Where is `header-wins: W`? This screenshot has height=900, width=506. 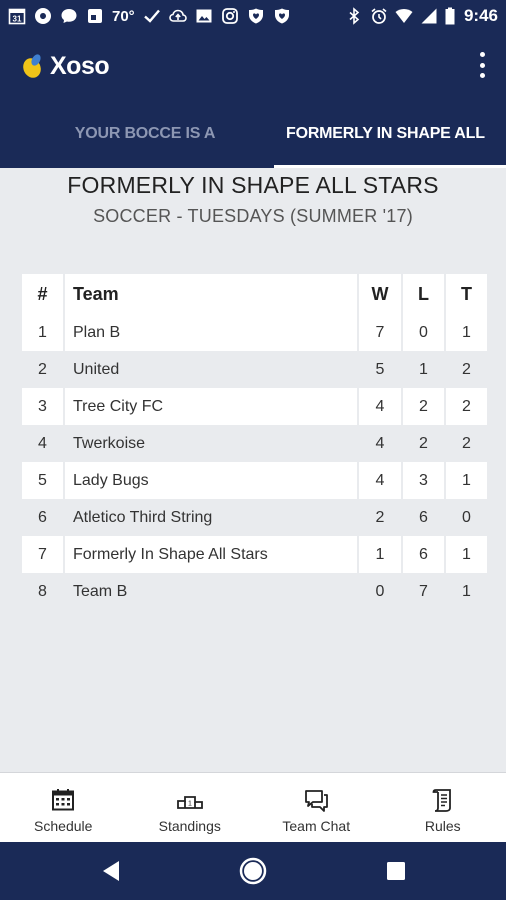 header-wins: W is located at coordinates (379, 294).